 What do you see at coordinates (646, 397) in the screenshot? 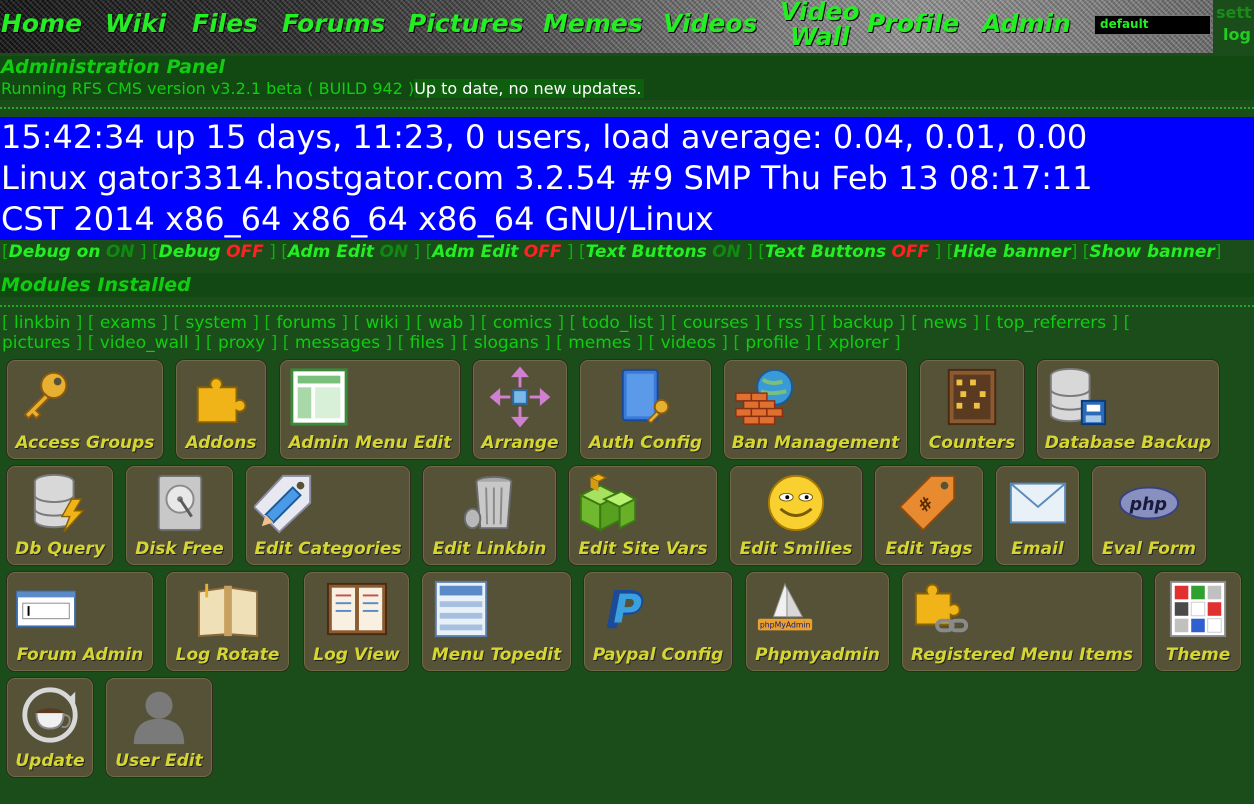
I see `book-key-icon` at bounding box center [646, 397].